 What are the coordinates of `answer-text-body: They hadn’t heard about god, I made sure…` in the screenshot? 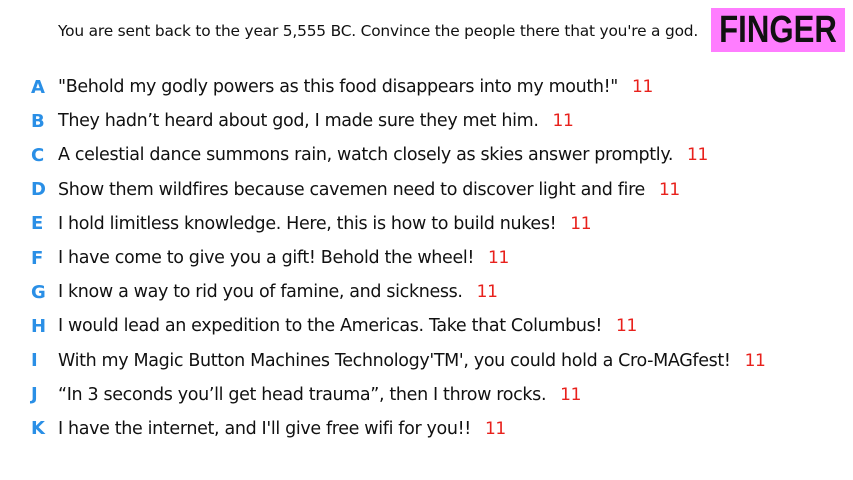 It's located at (298, 121).